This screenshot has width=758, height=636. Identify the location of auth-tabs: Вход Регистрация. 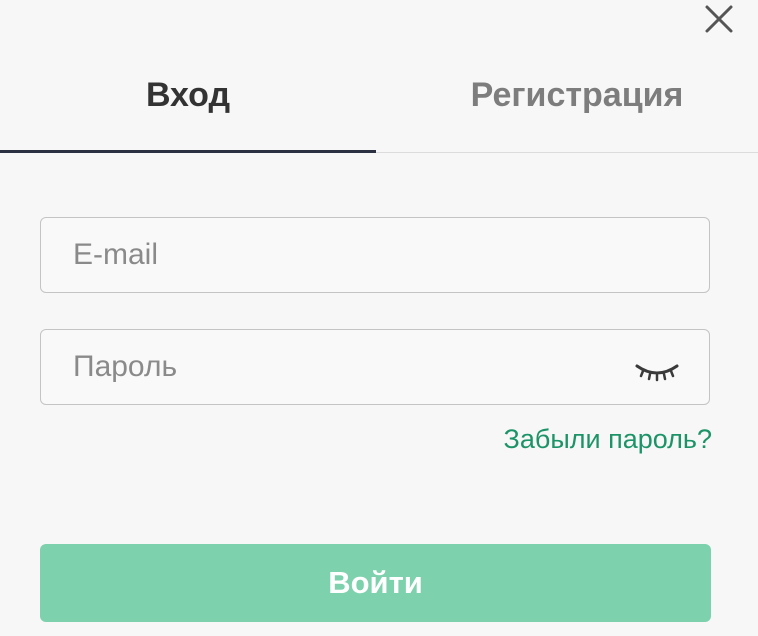
(379, 108).